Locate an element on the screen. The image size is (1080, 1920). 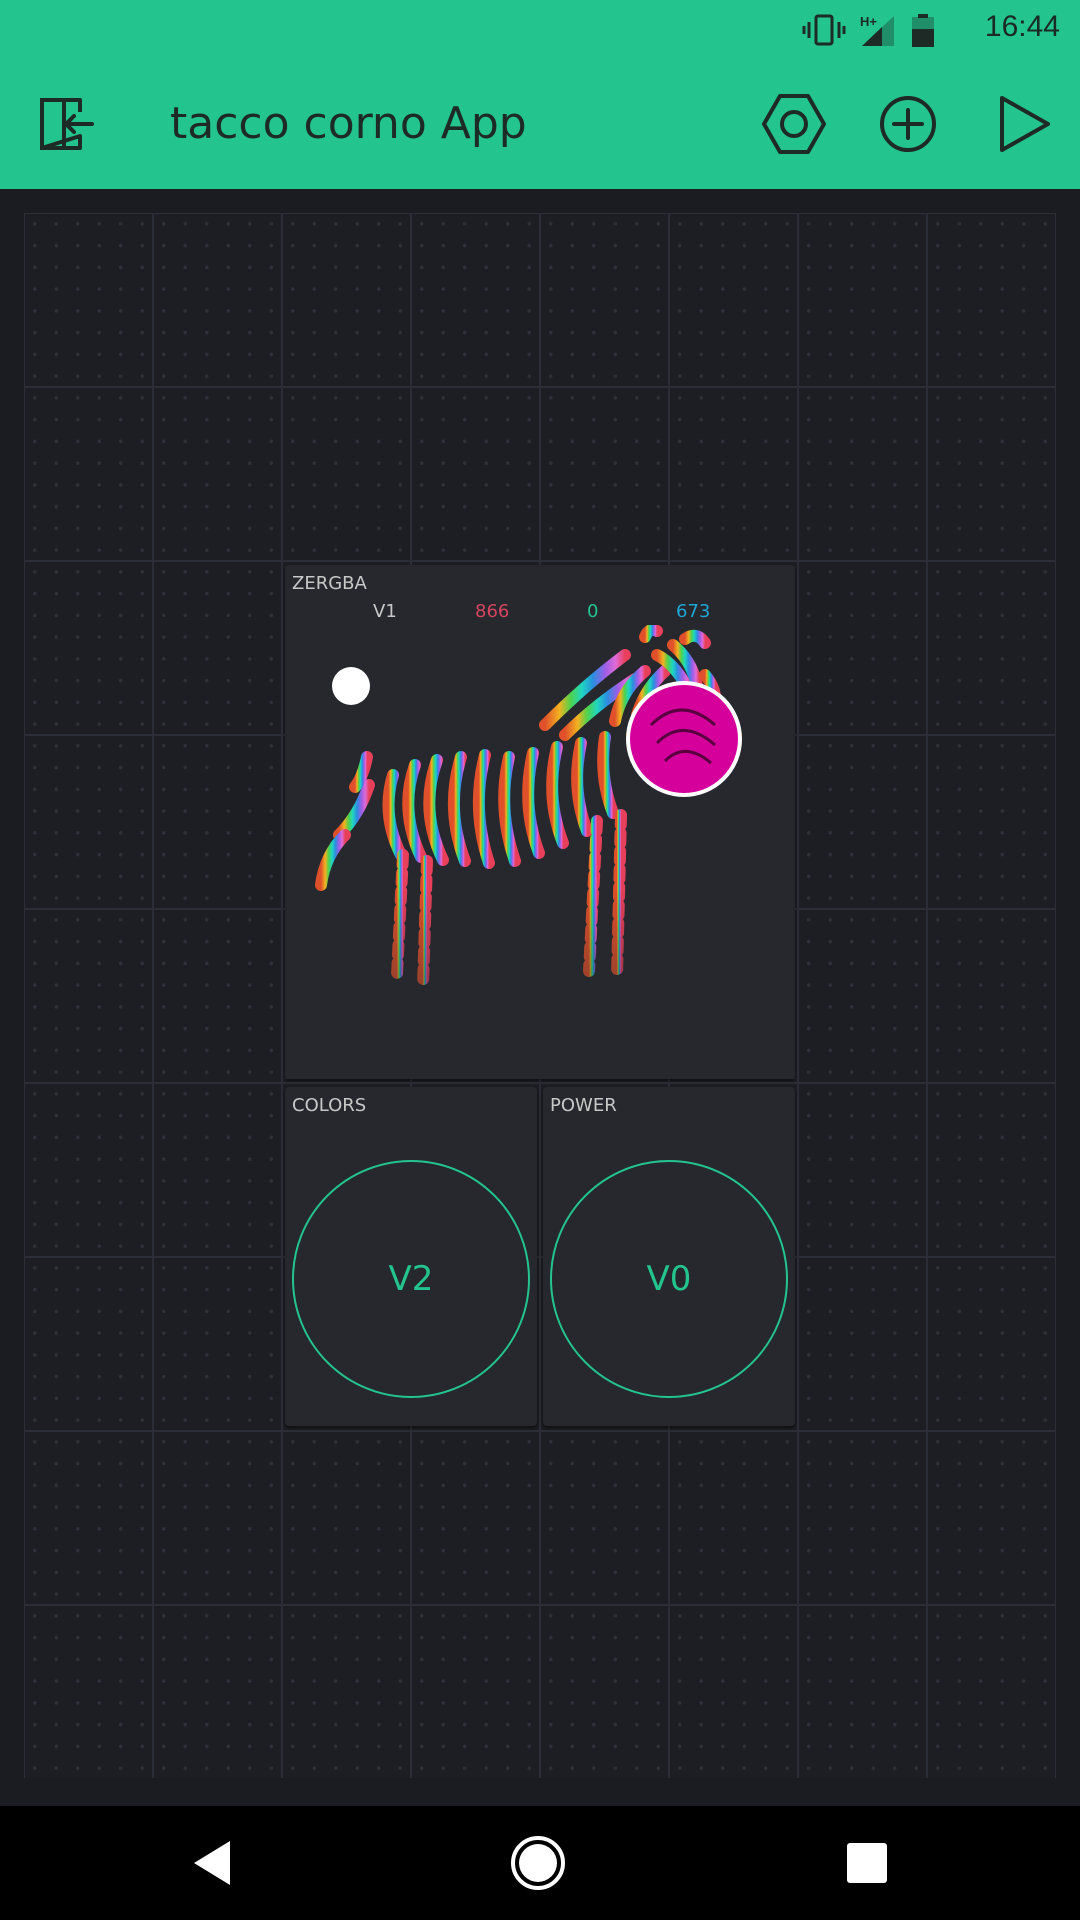
back-button is located at coordinates (214, 1863).